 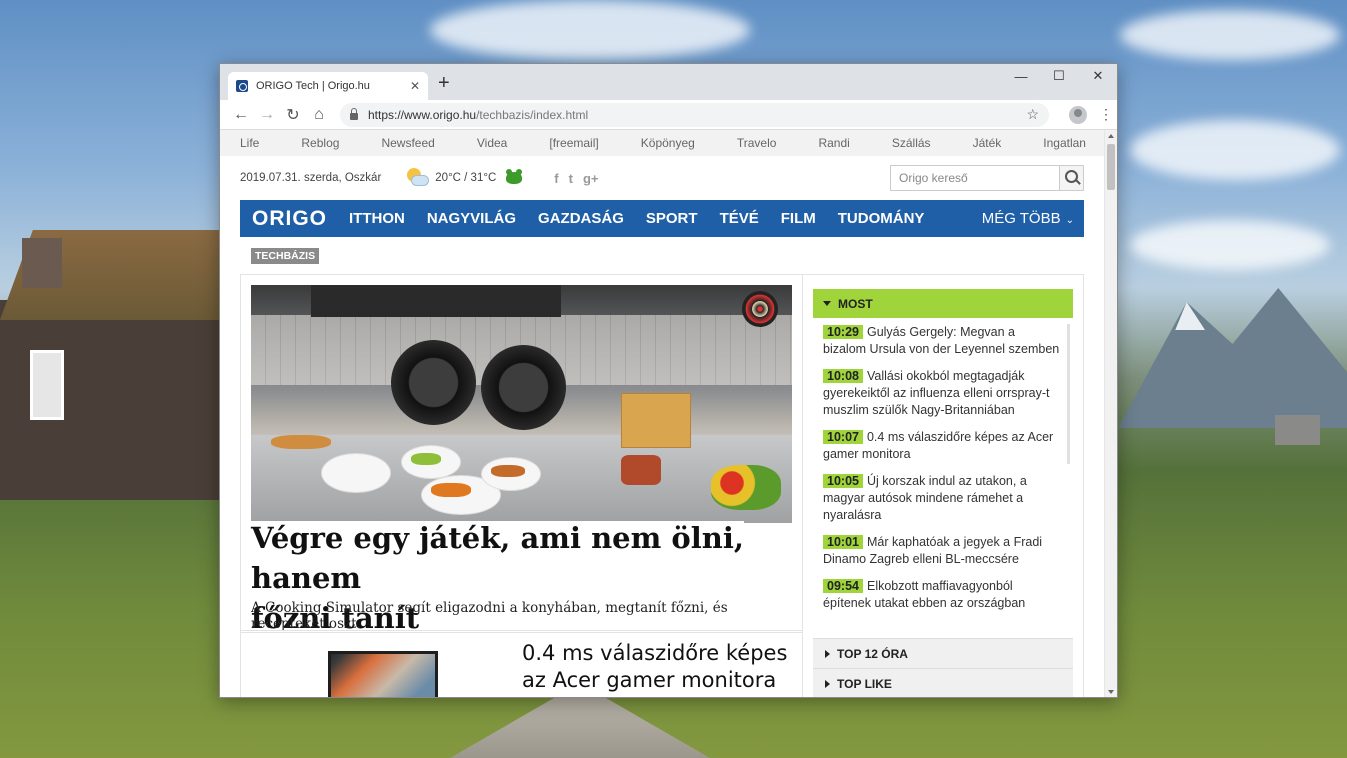 I want to click on browser-menu-button: ⋮, so click(x=1106, y=114).